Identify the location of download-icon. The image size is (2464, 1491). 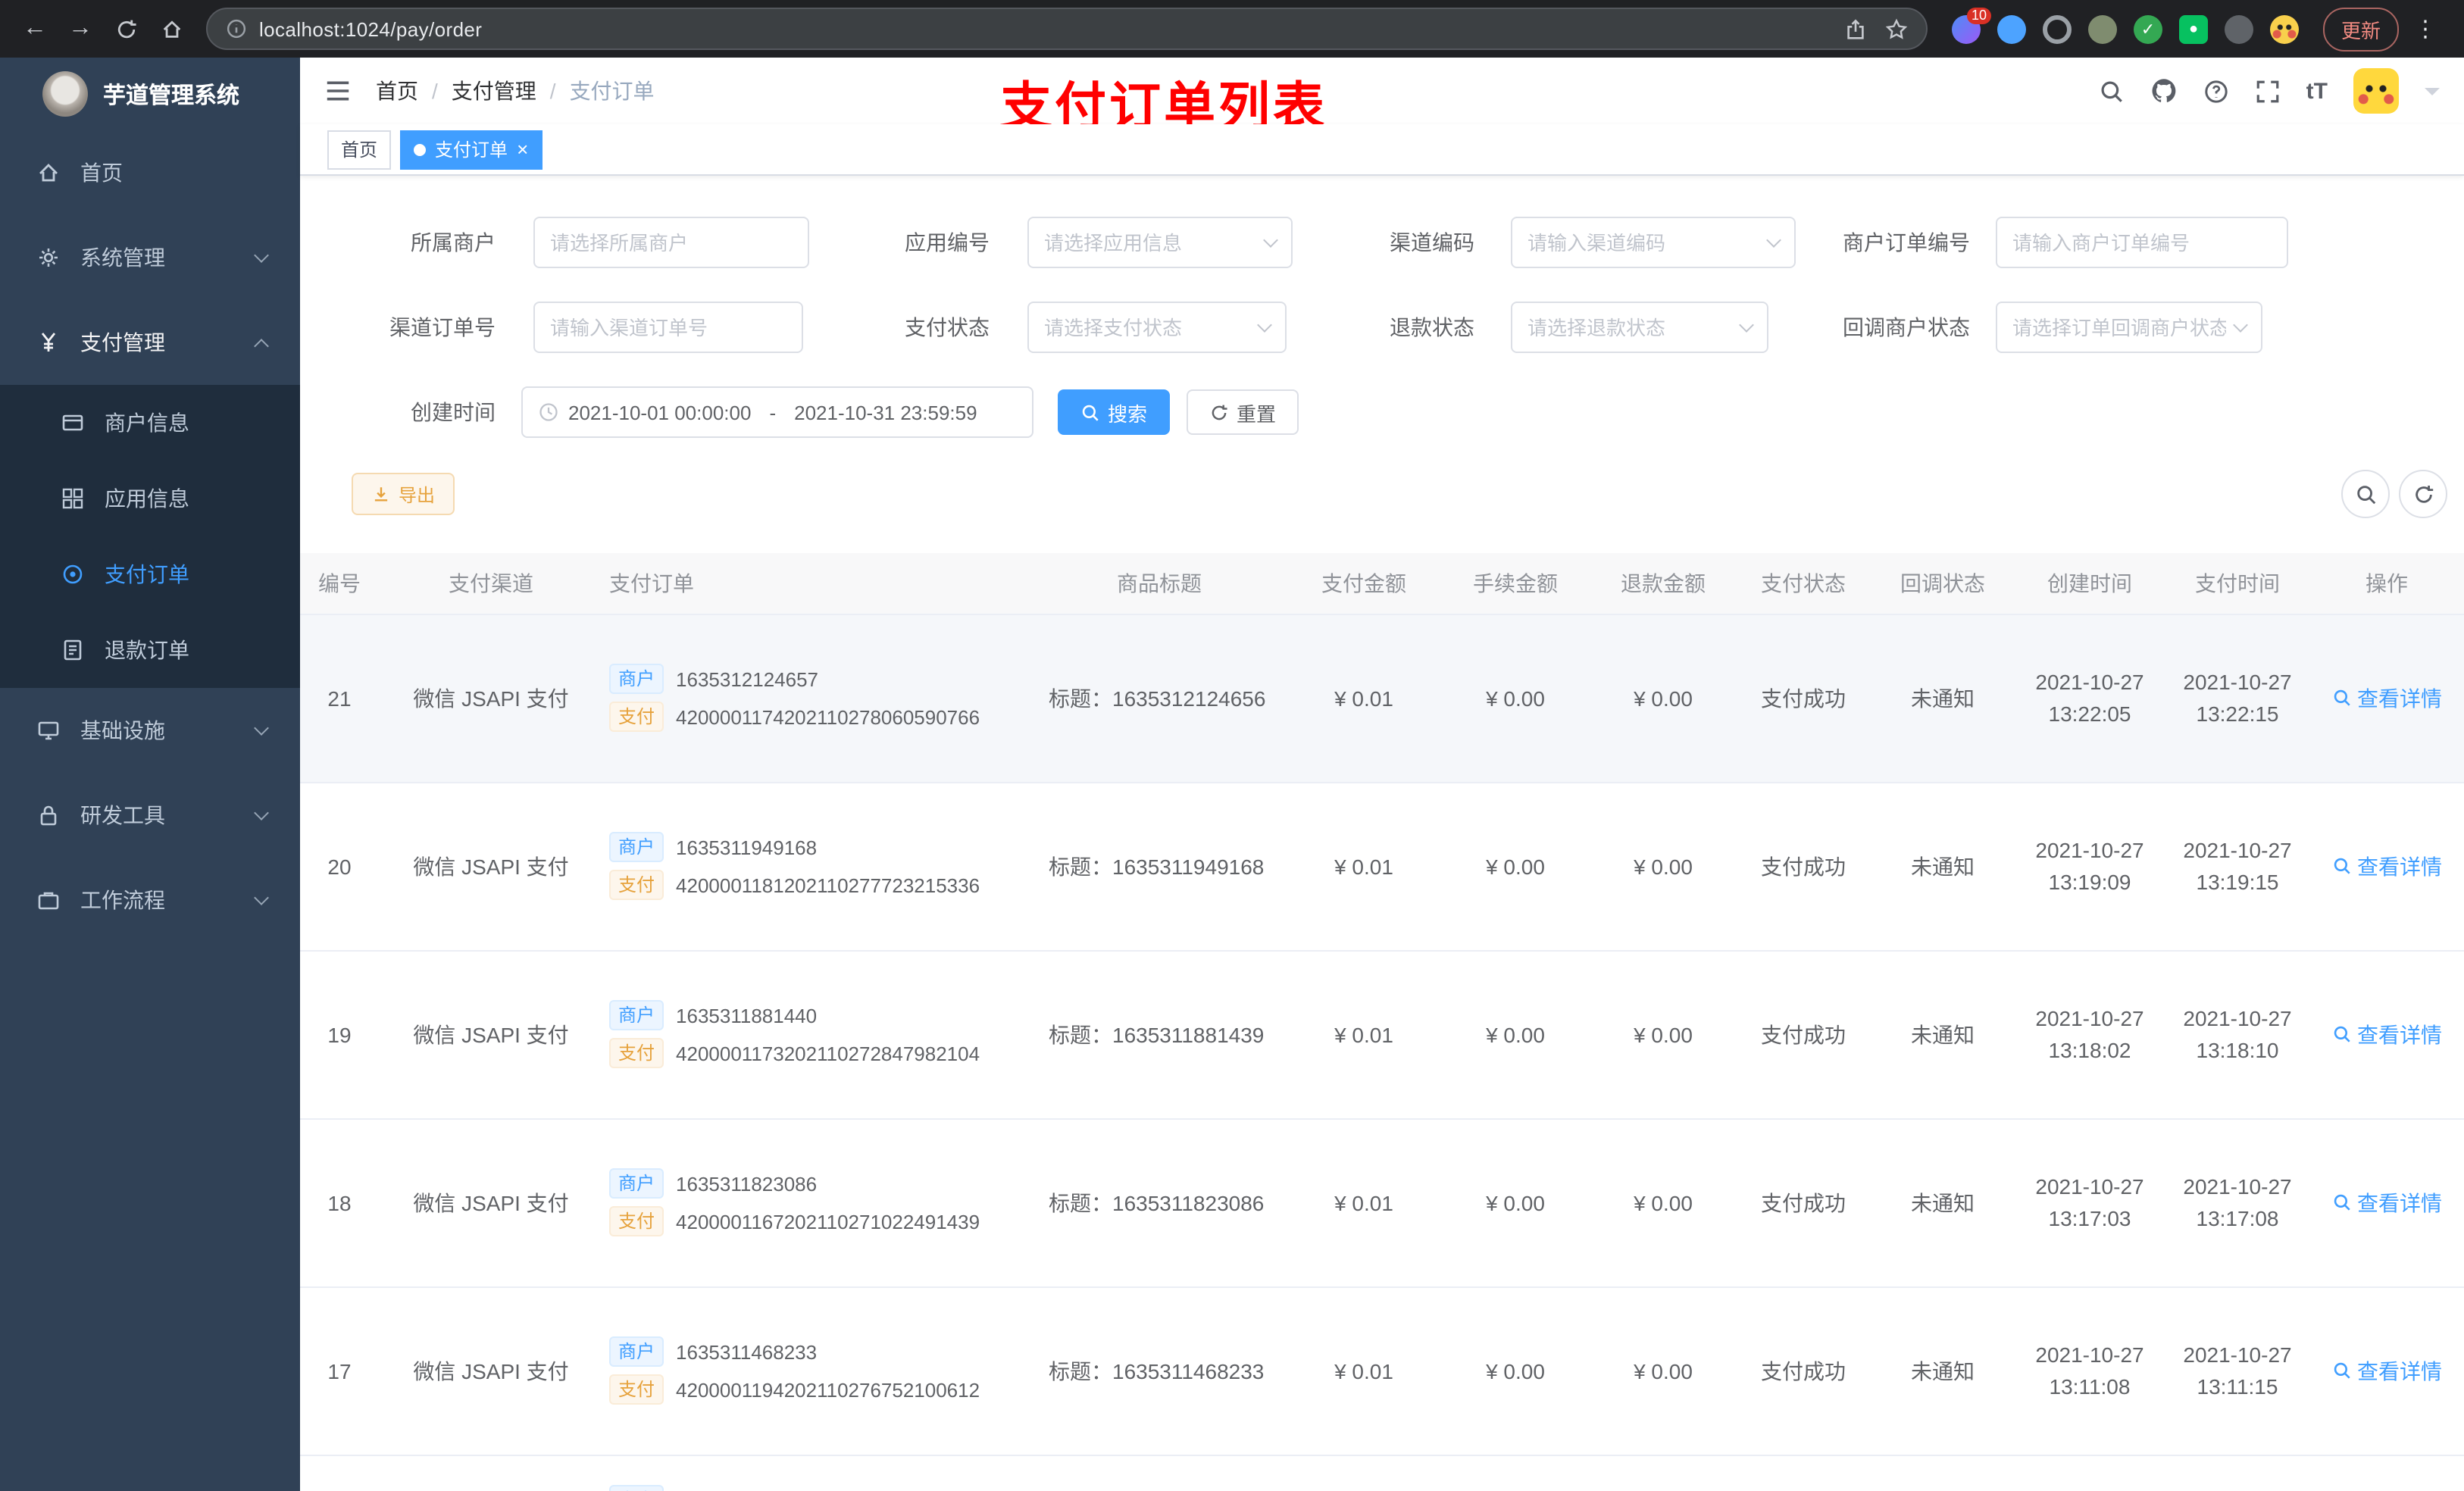
(381, 493).